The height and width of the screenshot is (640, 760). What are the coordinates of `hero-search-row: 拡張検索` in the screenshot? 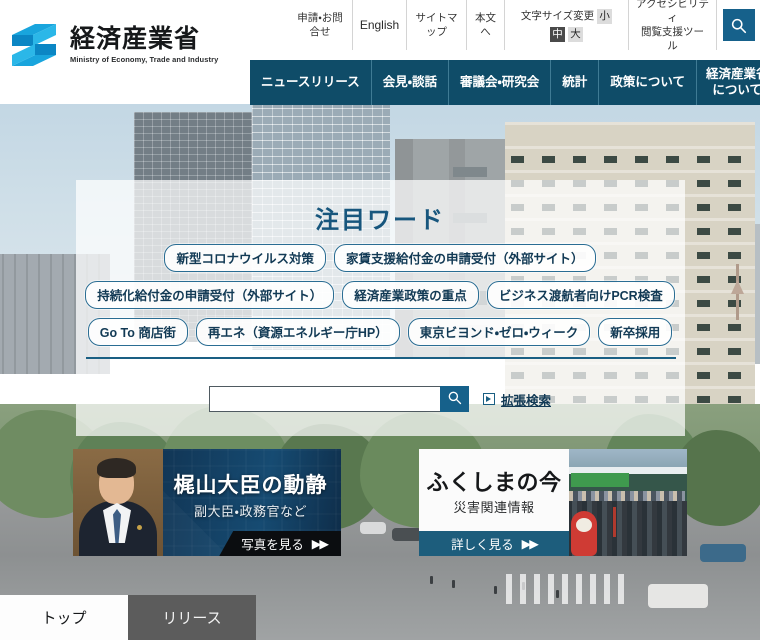 It's located at (380, 399).